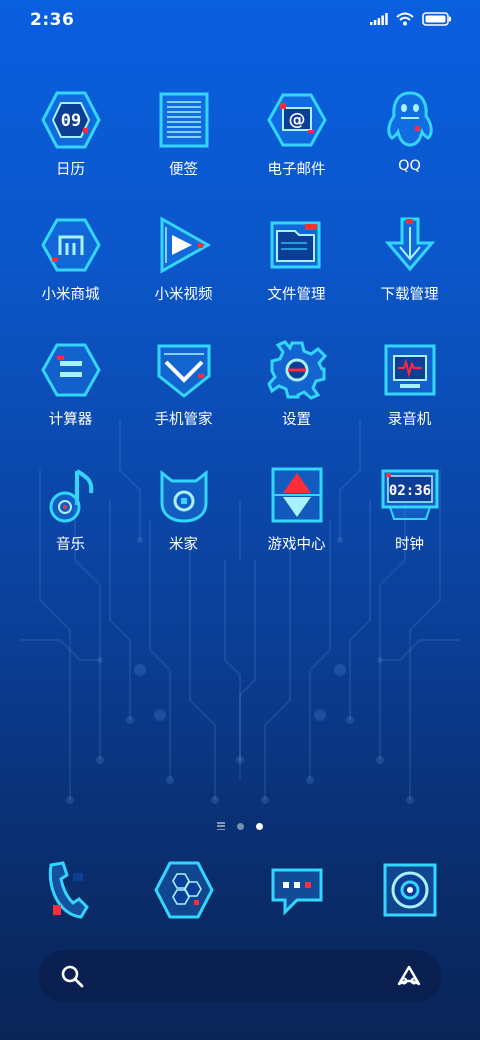 The image size is (480, 1040). I want to click on app-music: 音乐, so click(70, 525).